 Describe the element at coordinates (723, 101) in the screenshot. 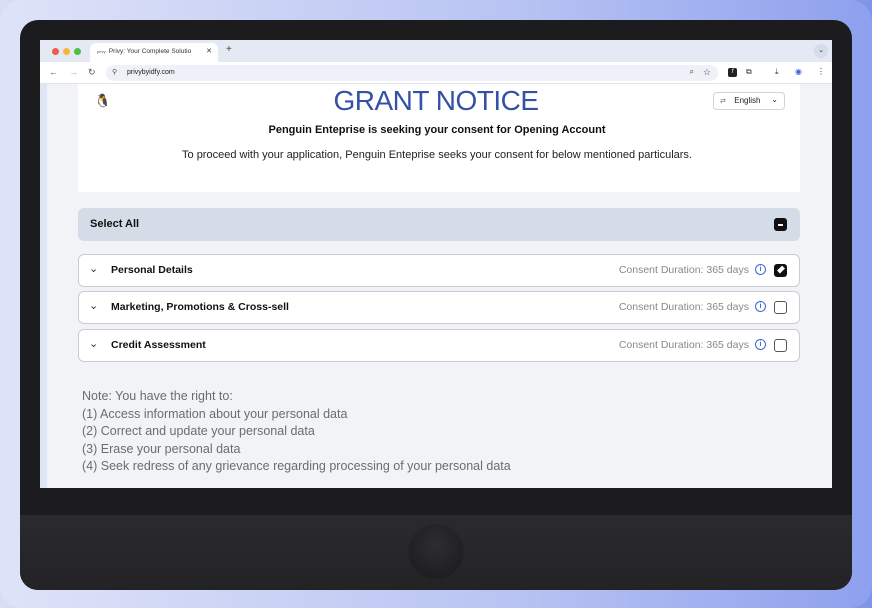

I see `translate-icon: ⇄` at that location.